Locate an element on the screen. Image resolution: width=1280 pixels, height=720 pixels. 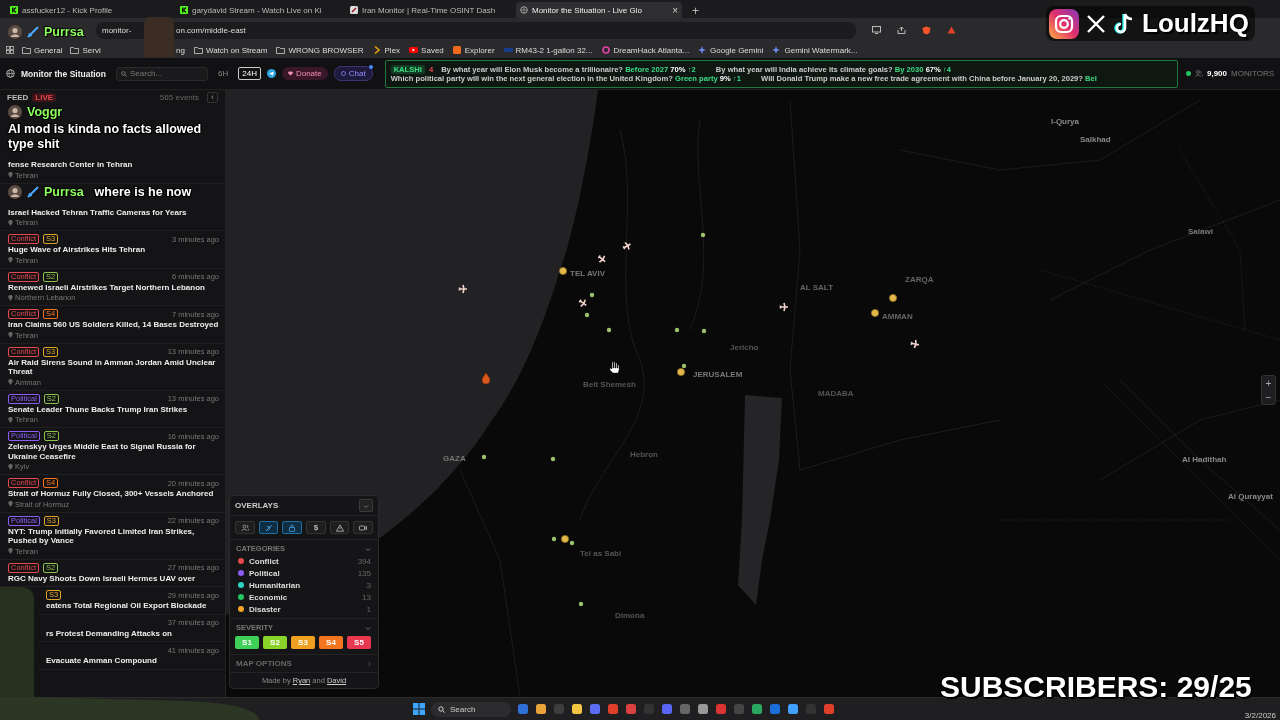
place-label: Jericho is located at coordinates (744, 347).